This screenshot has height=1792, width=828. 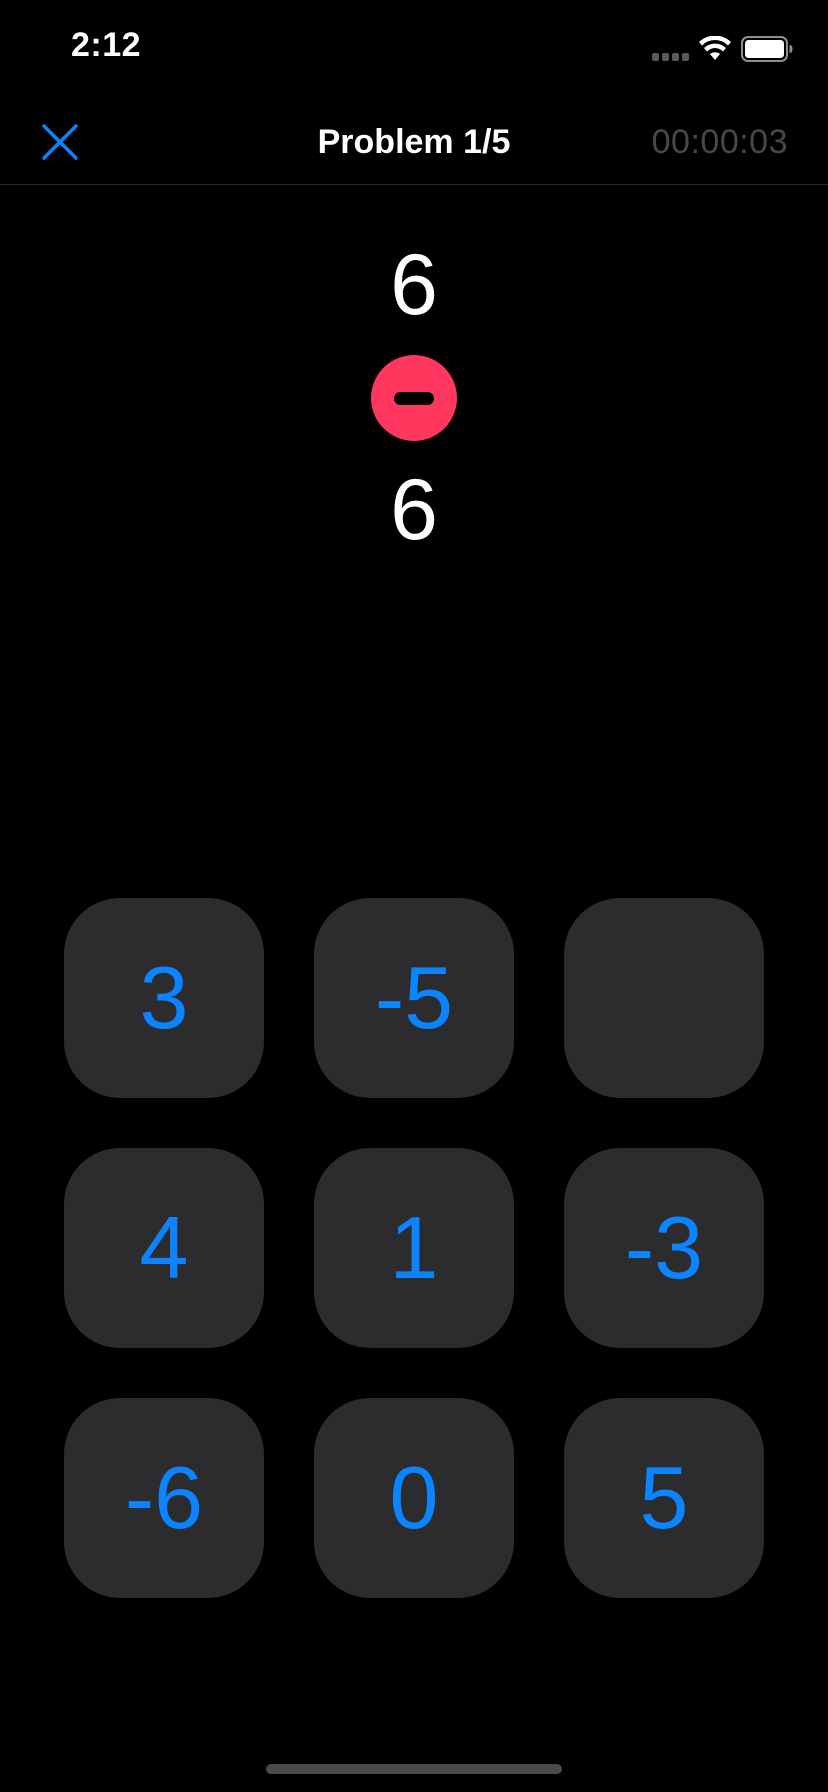 What do you see at coordinates (414, 510) in the screenshot?
I see `operand-bottom: 6` at bounding box center [414, 510].